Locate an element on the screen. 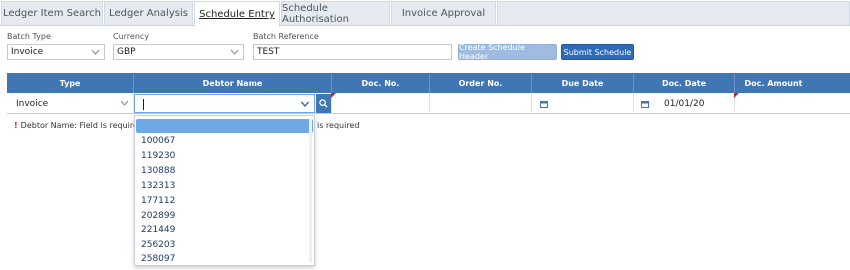 The image size is (850, 270). column-type: Type is located at coordinates (70, 83).